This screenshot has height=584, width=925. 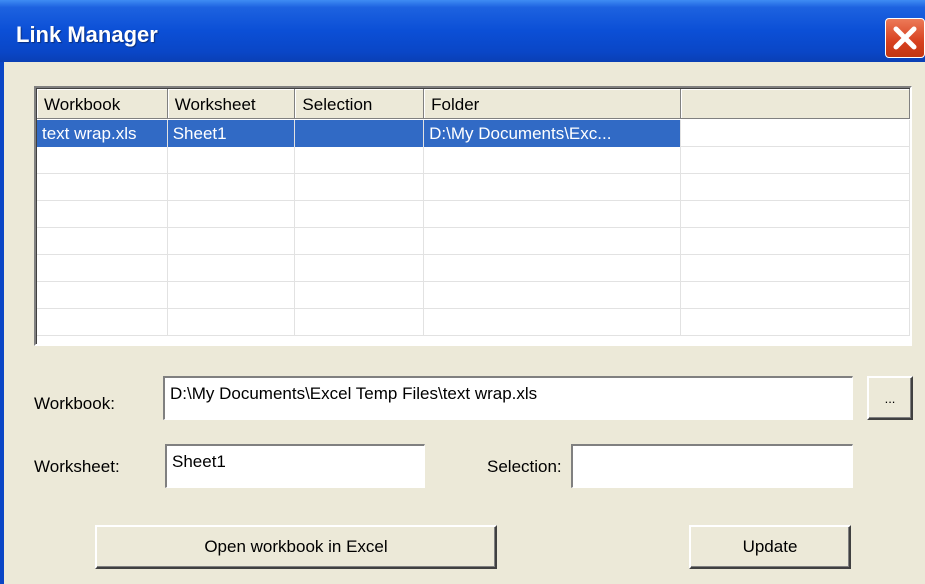 What do you see at coordinates (102, 104) in the screenshot?
I see `column-header-workbook: Workbook` at bounding box center [102, 104].